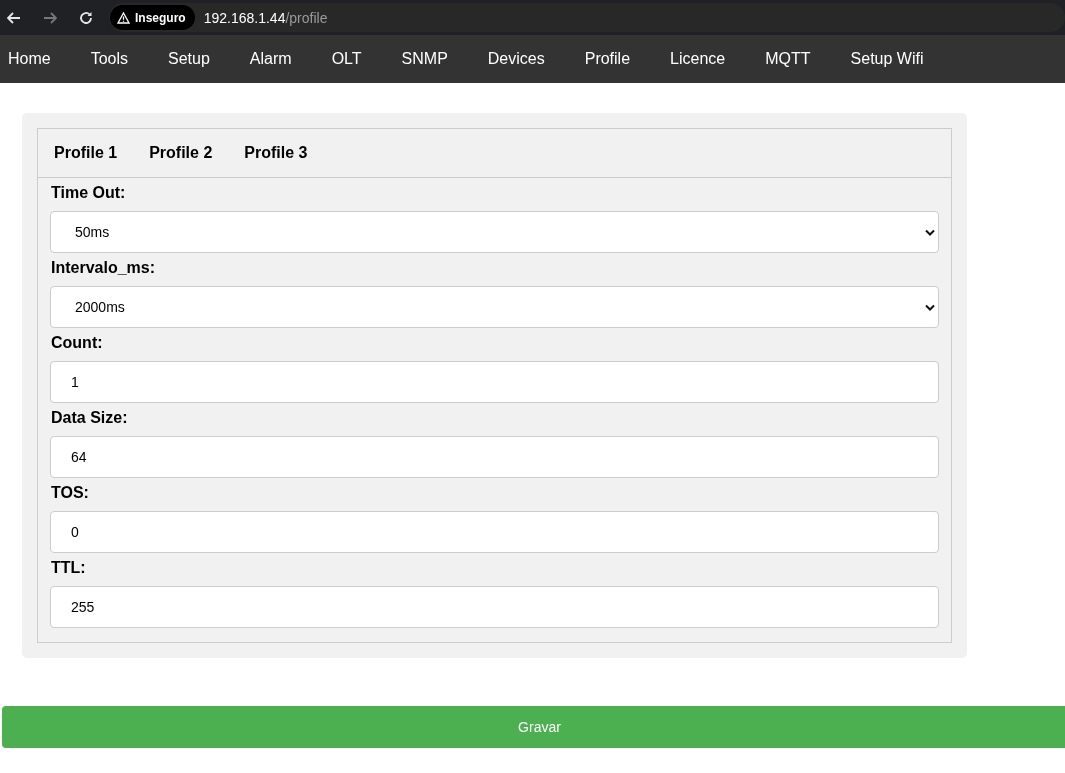  What do you see at coordinates (88, 193) in the screenshot?
I see `field-label: Time Out:` at bounding box center [88, 193].